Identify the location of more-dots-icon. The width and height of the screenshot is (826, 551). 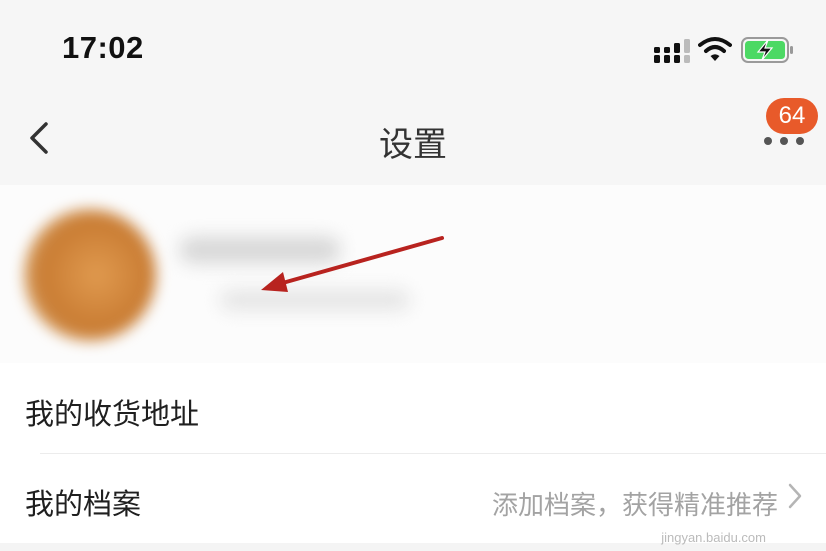
(768, 141).